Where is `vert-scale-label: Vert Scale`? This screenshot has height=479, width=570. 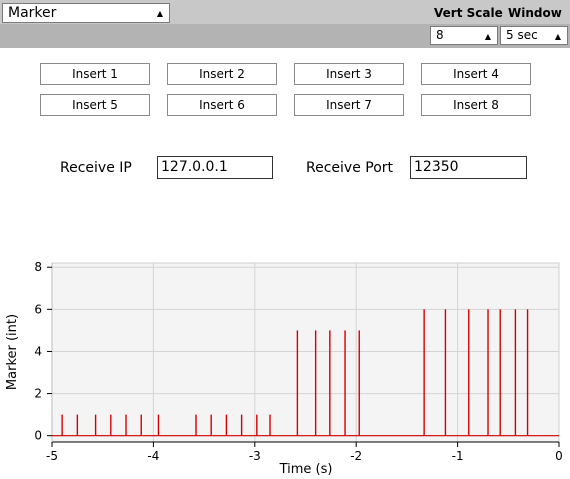
vert-scale-label: Vert Scale is located at coordinates (468, 13).